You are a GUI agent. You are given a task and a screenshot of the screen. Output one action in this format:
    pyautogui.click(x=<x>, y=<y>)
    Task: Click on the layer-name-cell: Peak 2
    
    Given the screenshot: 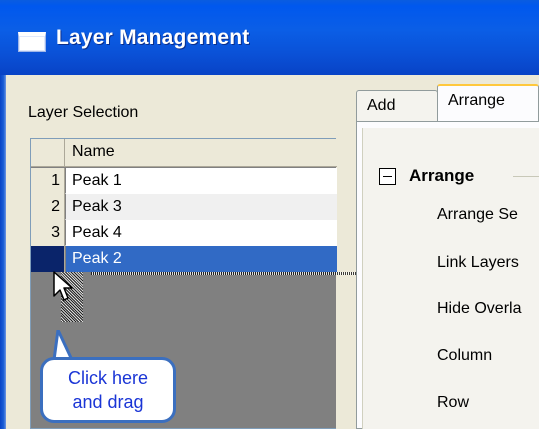 What is the action you would take?
    pyautogui.click(x=201, y=259)
    